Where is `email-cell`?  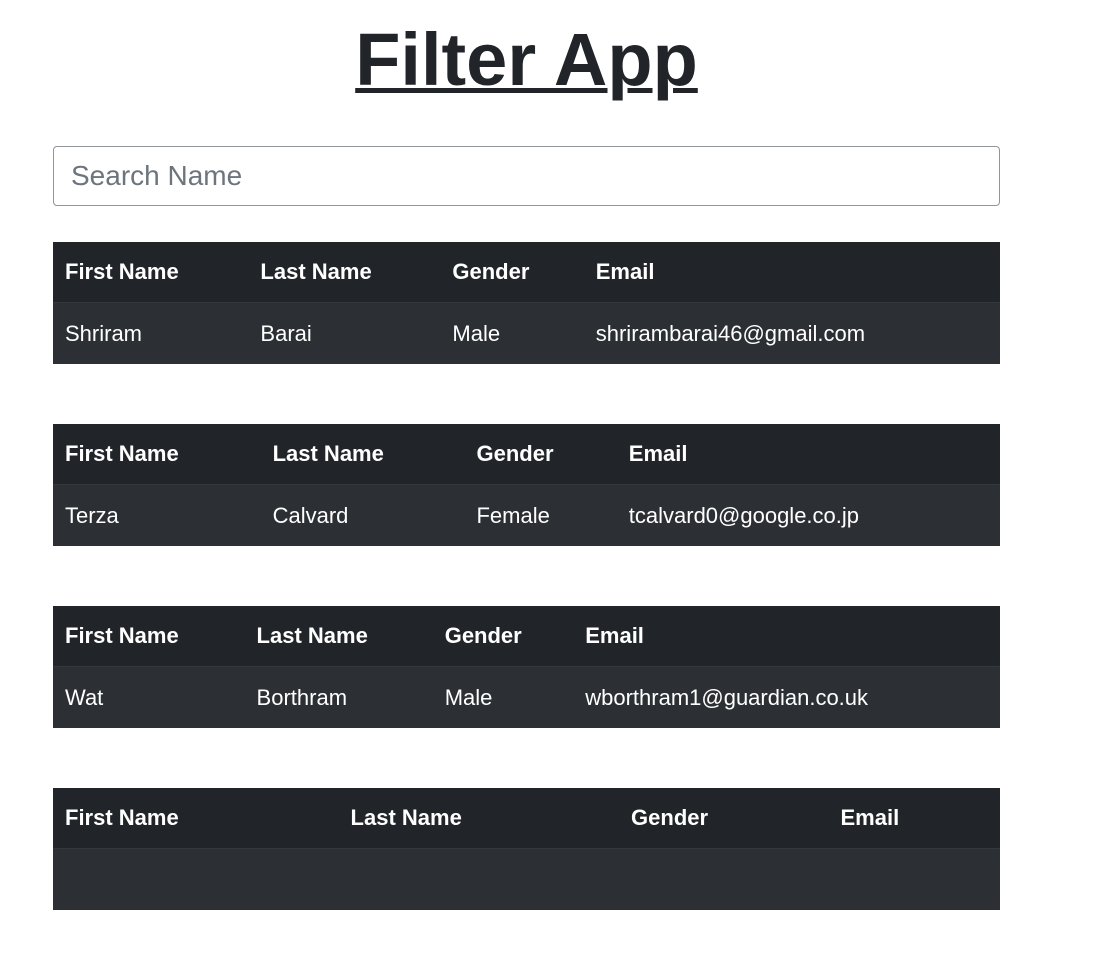 email-cell is located at coordinates (914, 879).